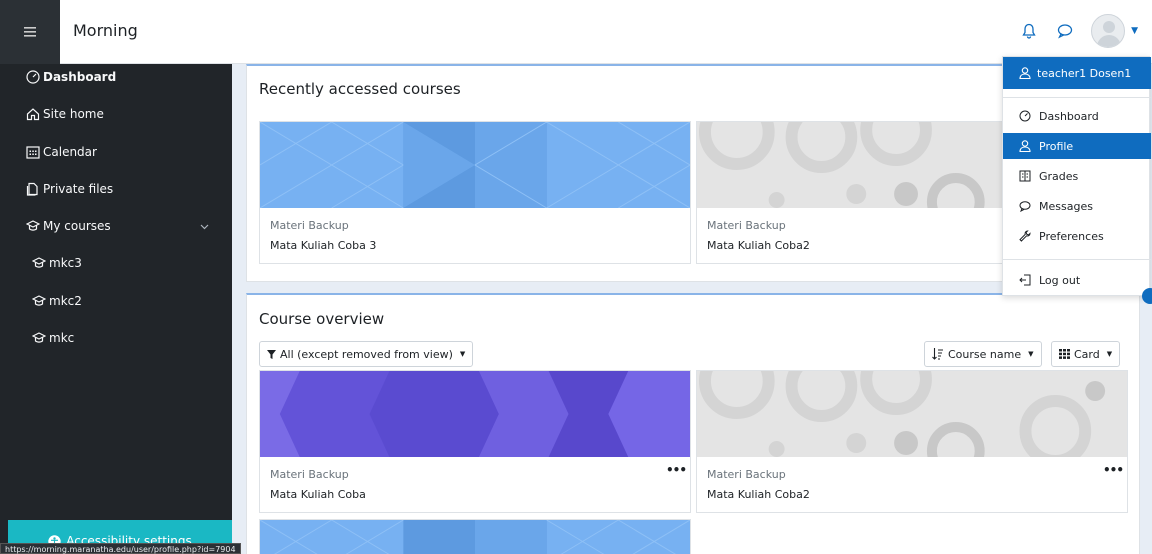 The image size is (1152, 554). What do you see at coordinates (1025, 176) in the screenshot?
I see `grades-icon` at bounding box center [1025, 176].